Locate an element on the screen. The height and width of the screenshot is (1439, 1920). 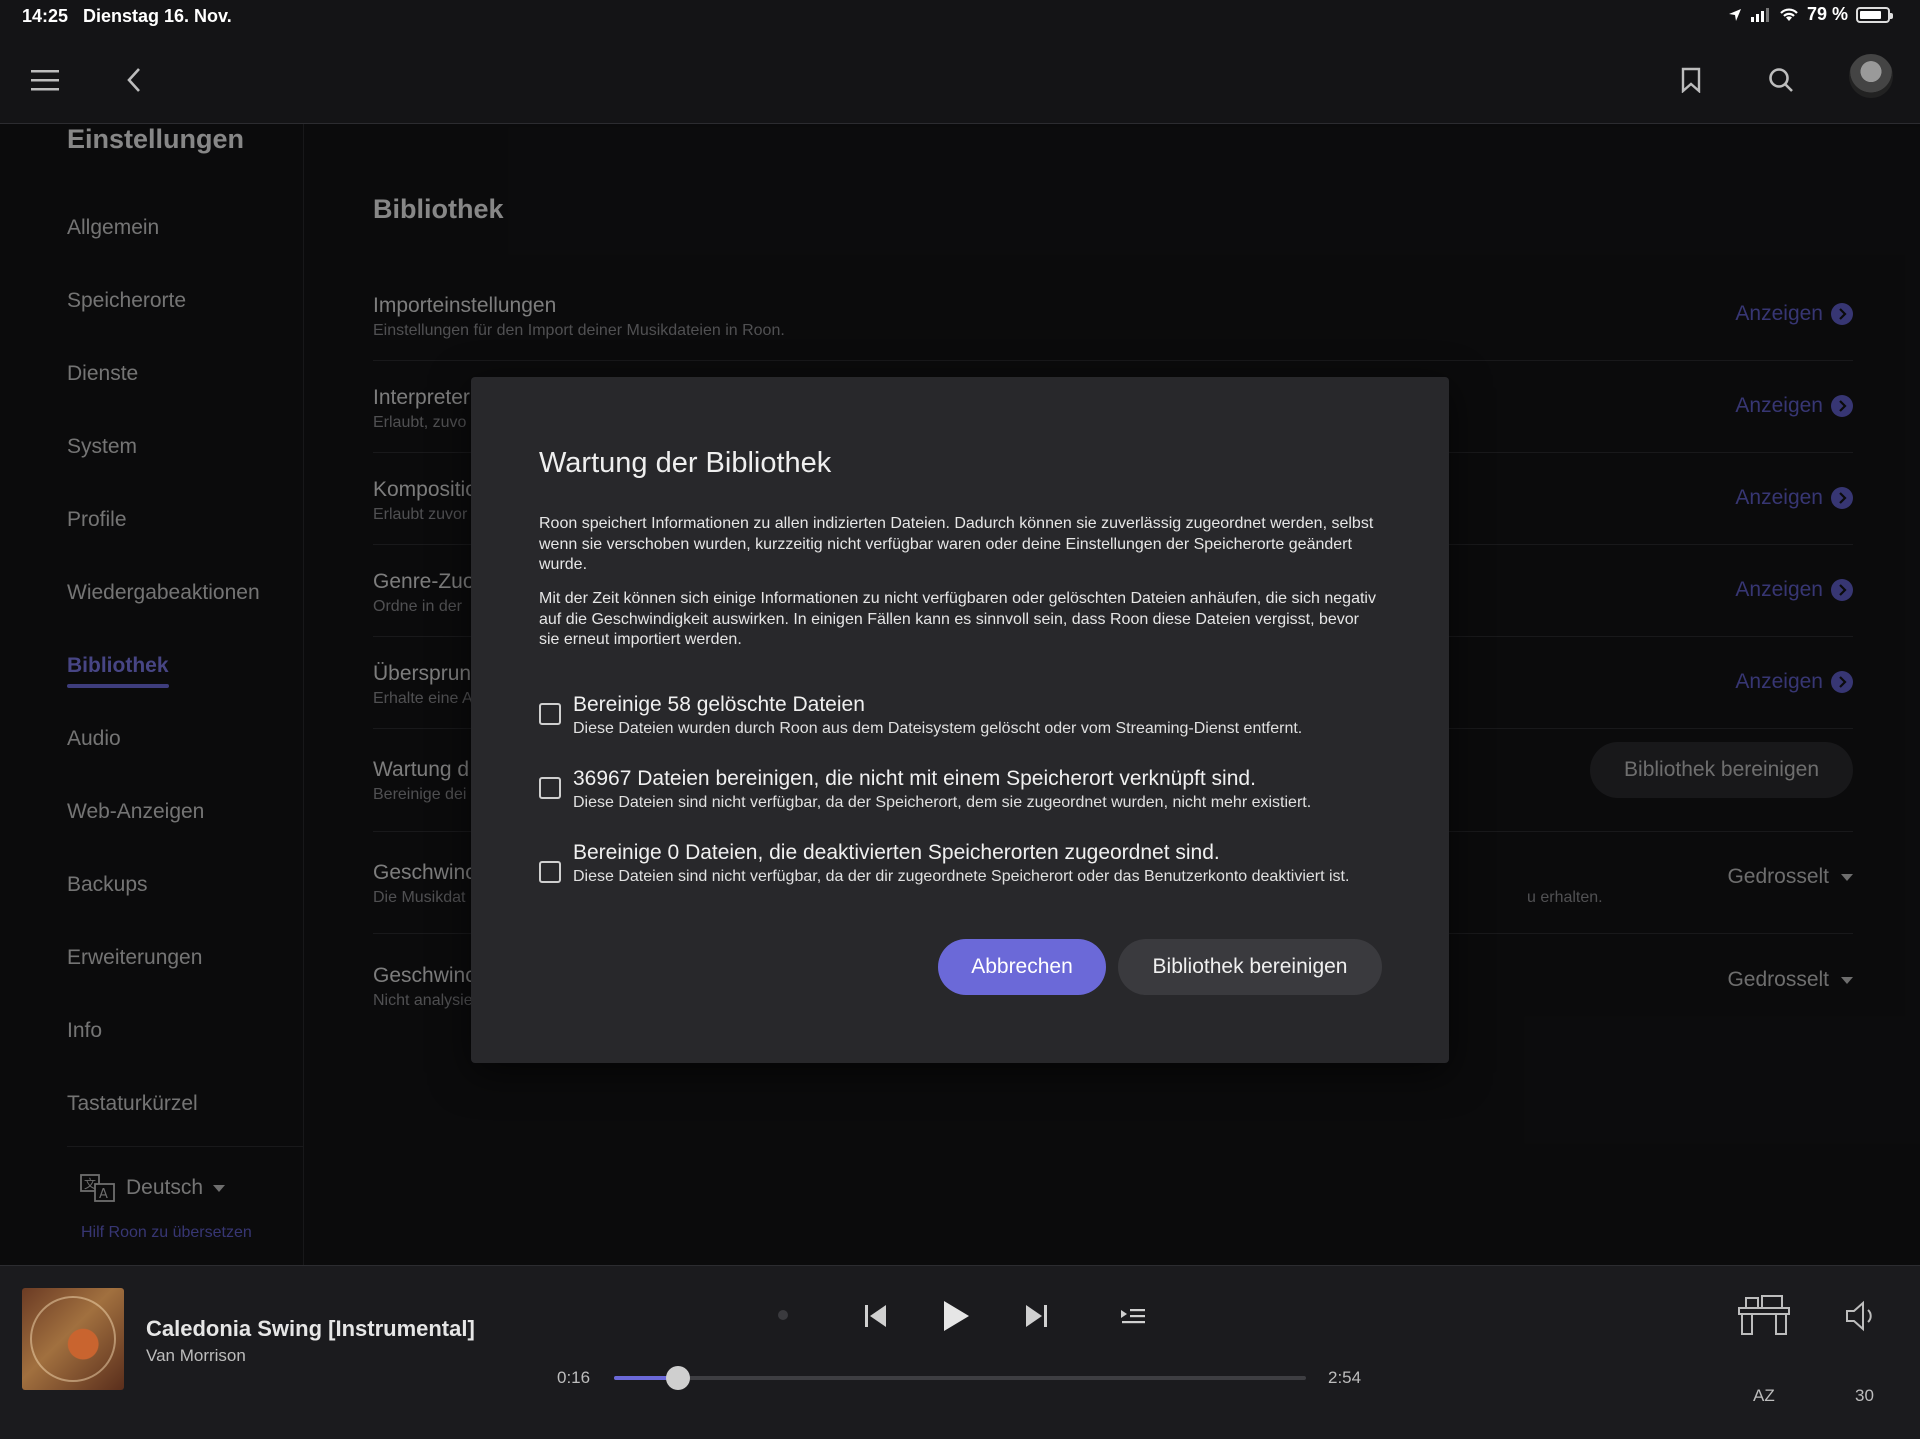
zone-name: AZ is located at coordinates (1764, 1396).